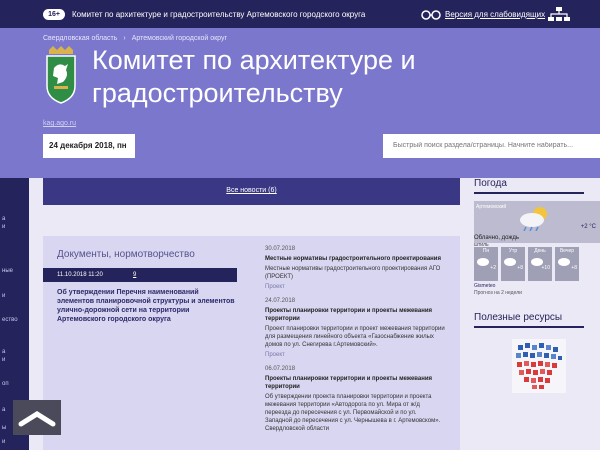 The image size is (600, 450). Describe the element at coordinates (497, 238) in the screenshot. I see `weather-description: Облачно, дождь` at that location.